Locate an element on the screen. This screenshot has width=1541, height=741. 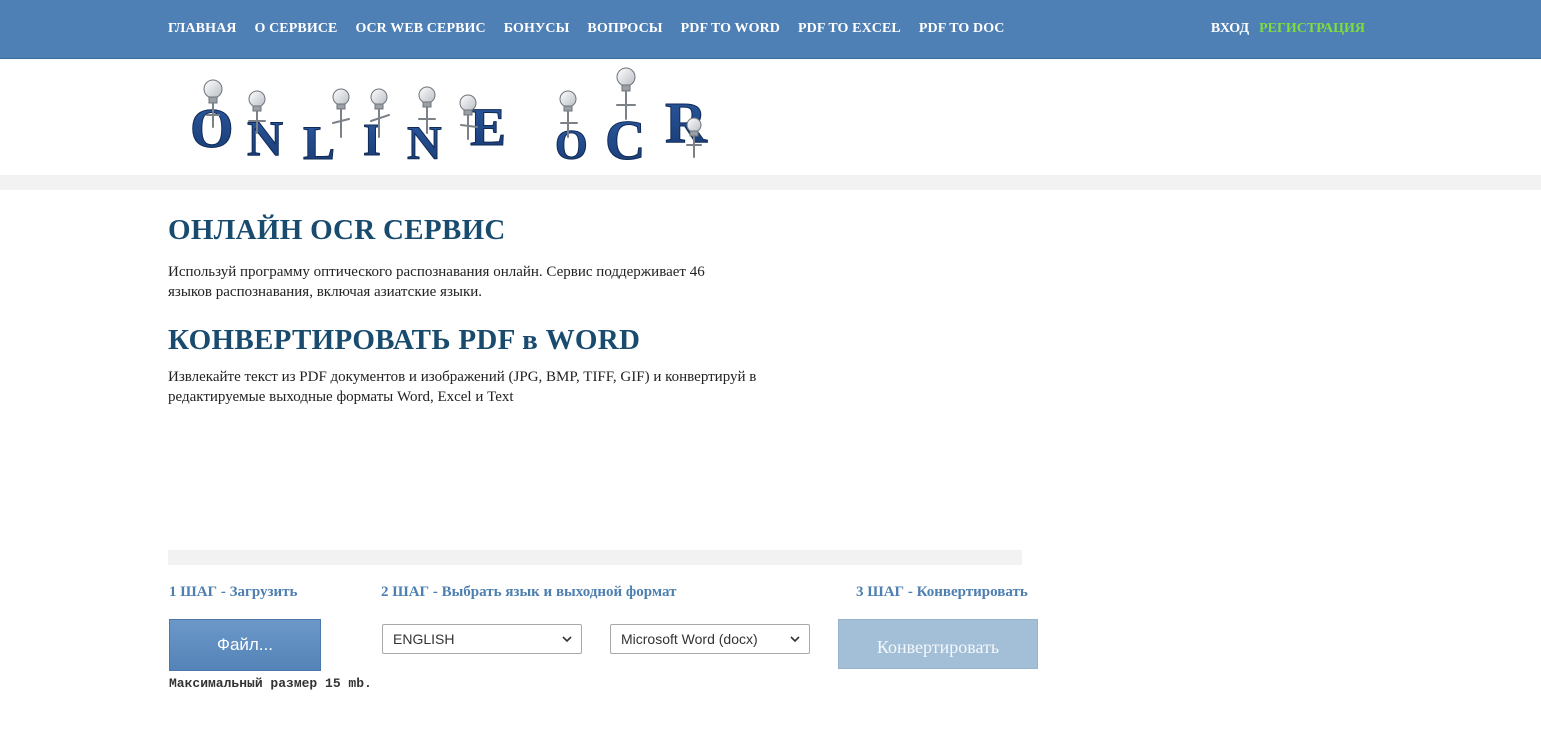
logo-letter-o: O is located at coordinates (212, 129).